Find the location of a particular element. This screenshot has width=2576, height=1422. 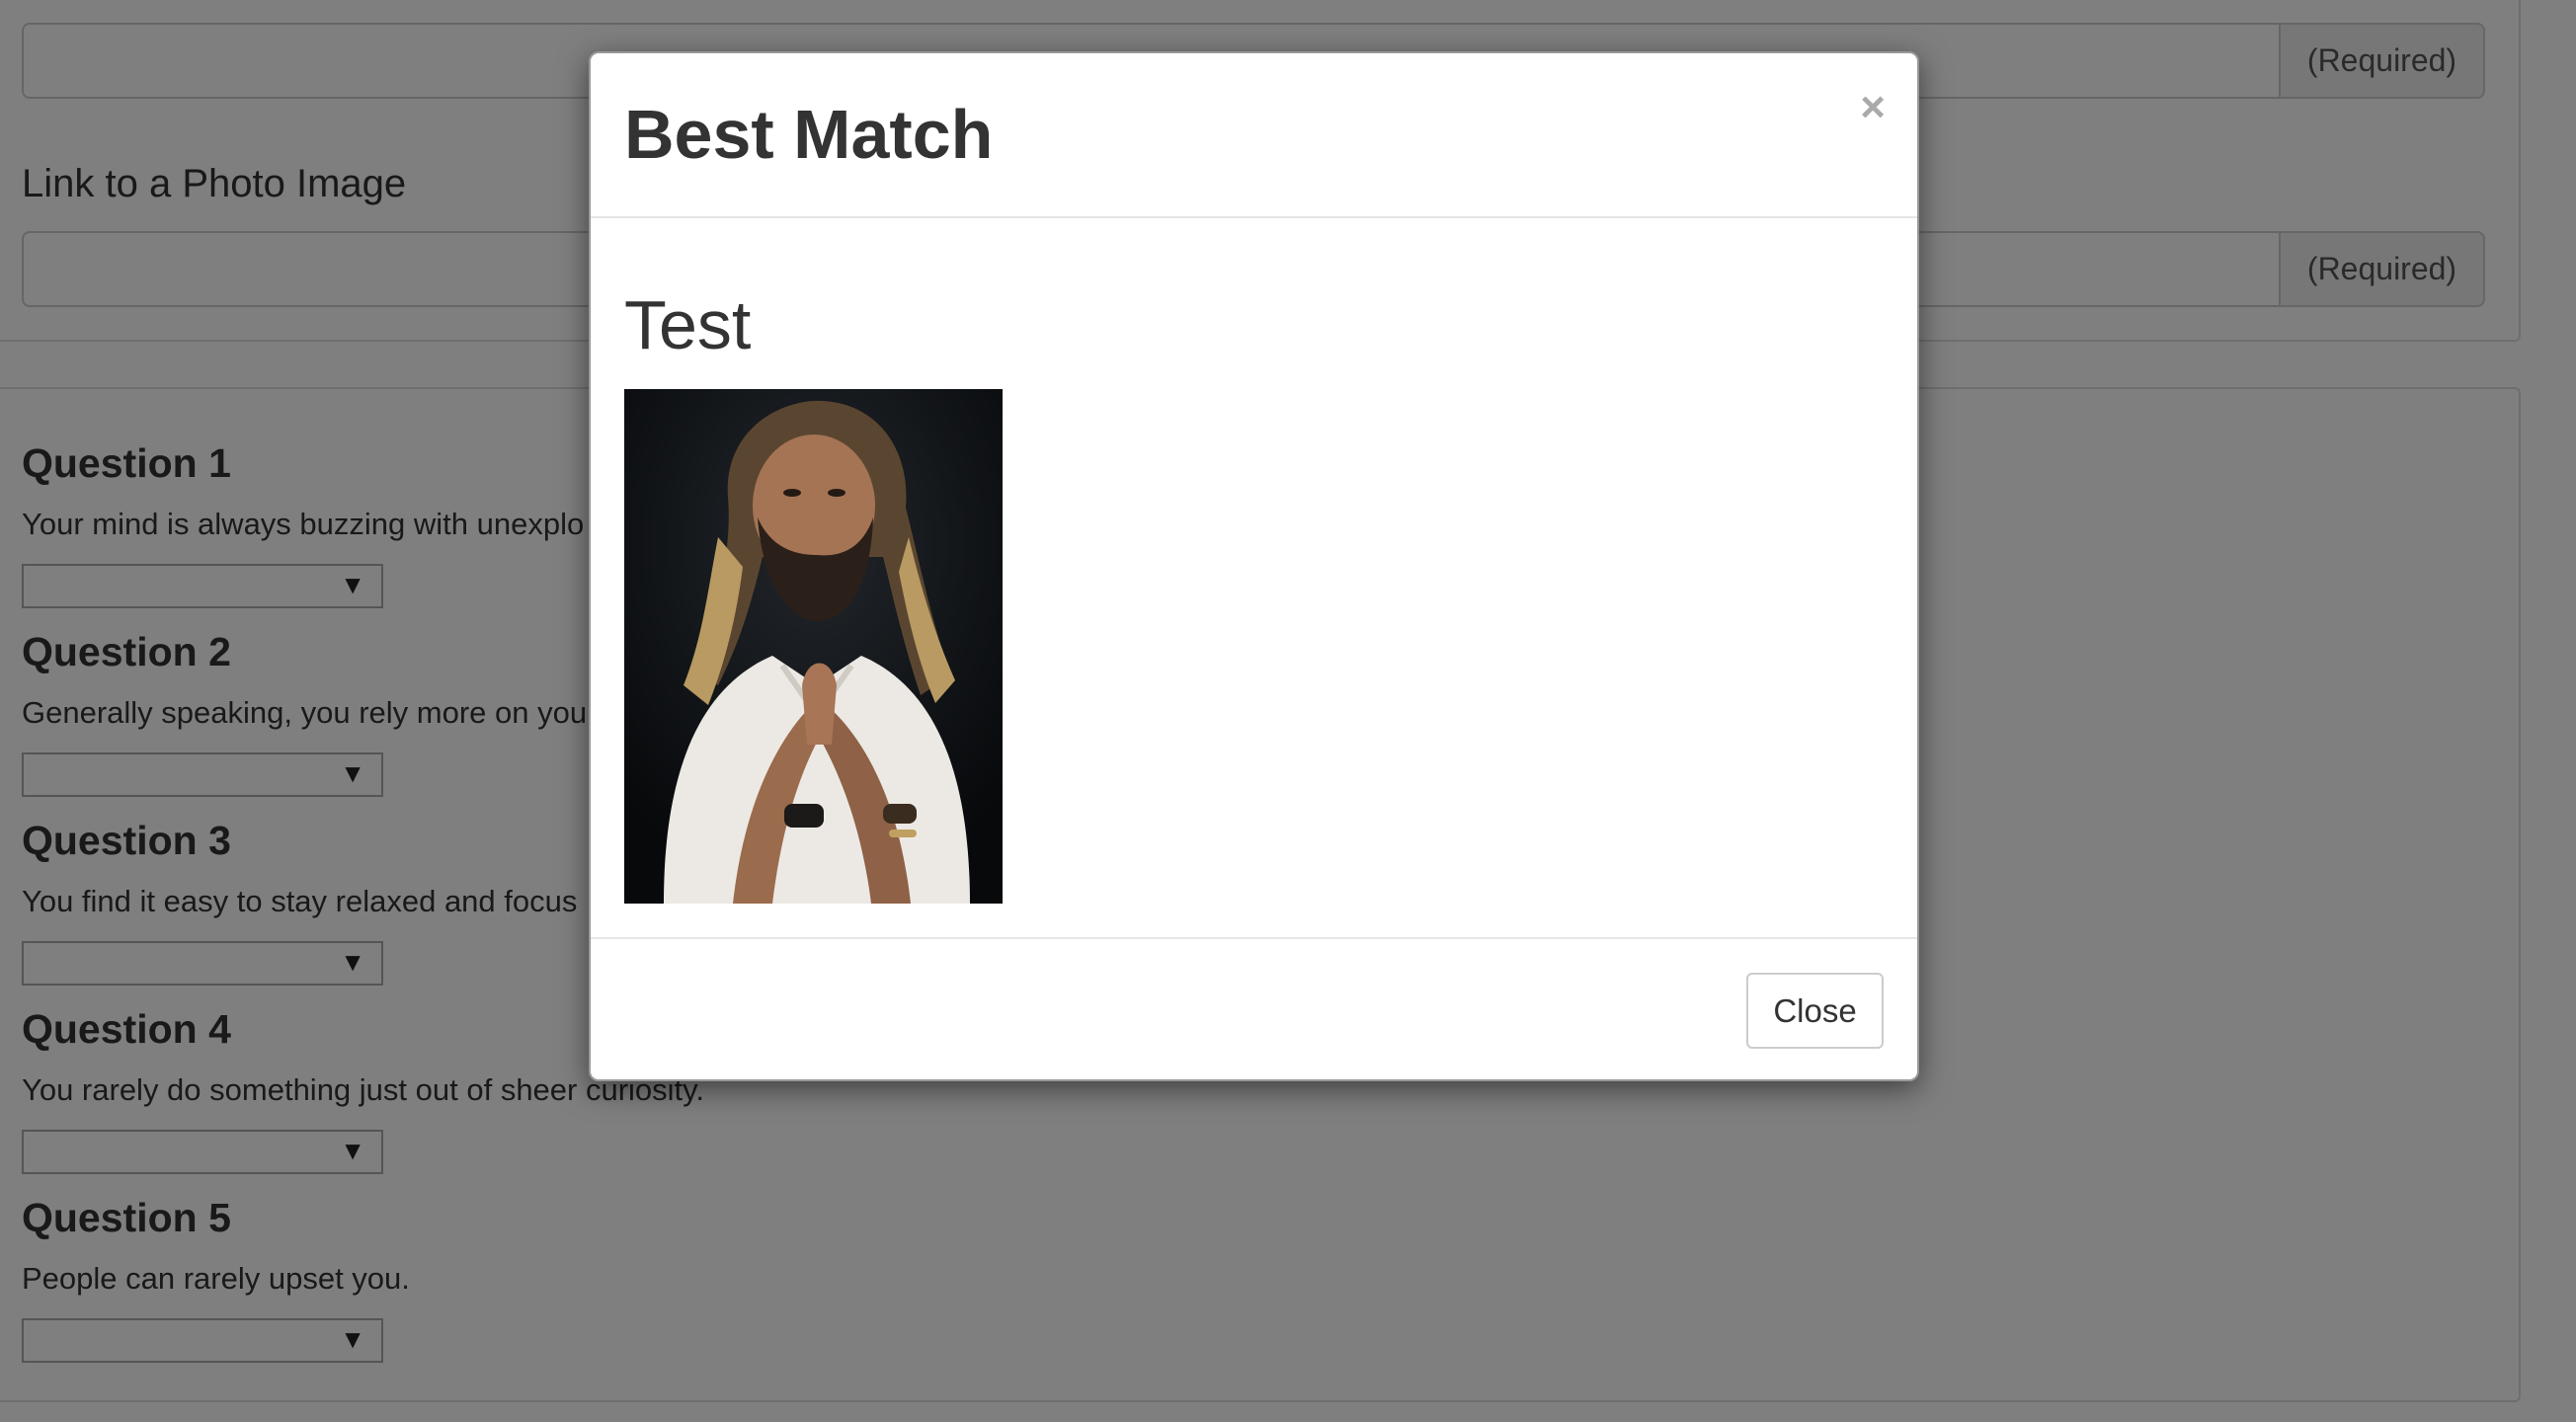

modal-body: Test is located at coordinates (813, 597).